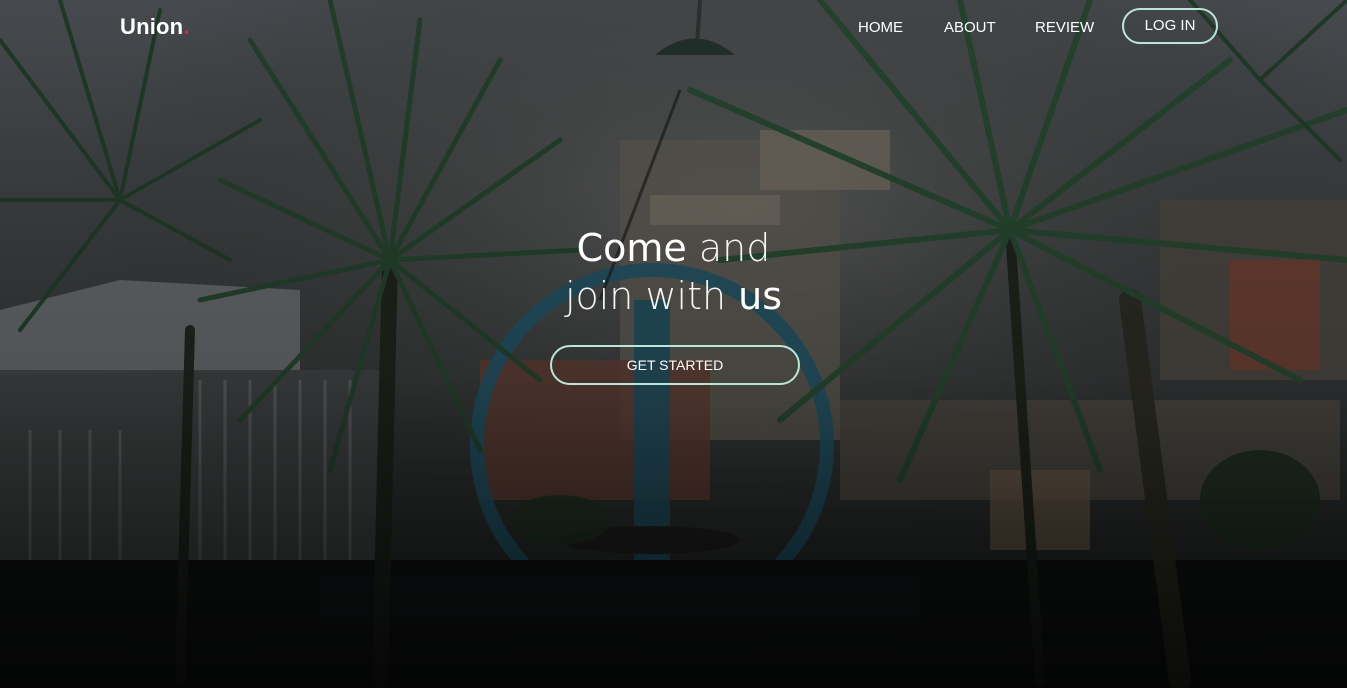 This screenshot has height=688, width=1347. I want to click on brand-name: Union, so click(152, 26).